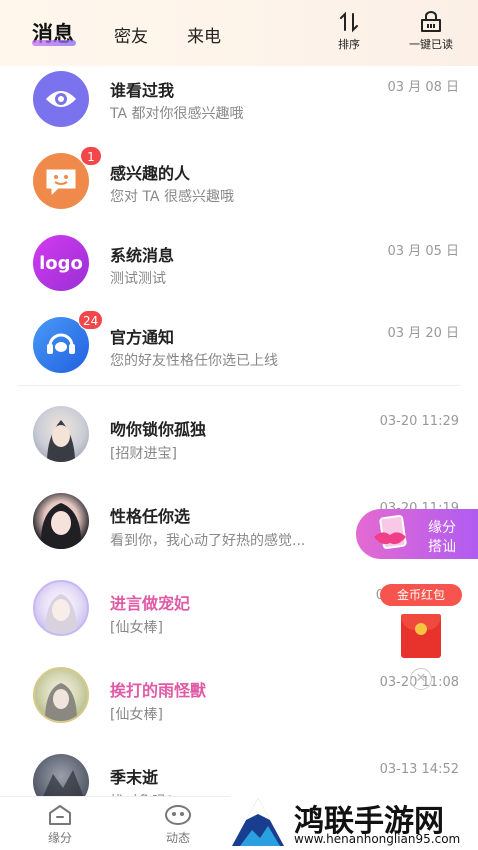 Image resolution: width=478 pixels, height=850 pixels. Describe the element at coordinates (59, 838) in the screenshot. I see `nav-label: 缘分` at that location.